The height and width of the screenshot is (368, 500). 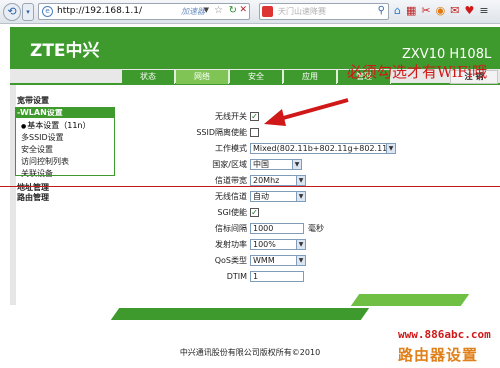 I want to click on menu-icon: ≡, so click(x=486, y=10).